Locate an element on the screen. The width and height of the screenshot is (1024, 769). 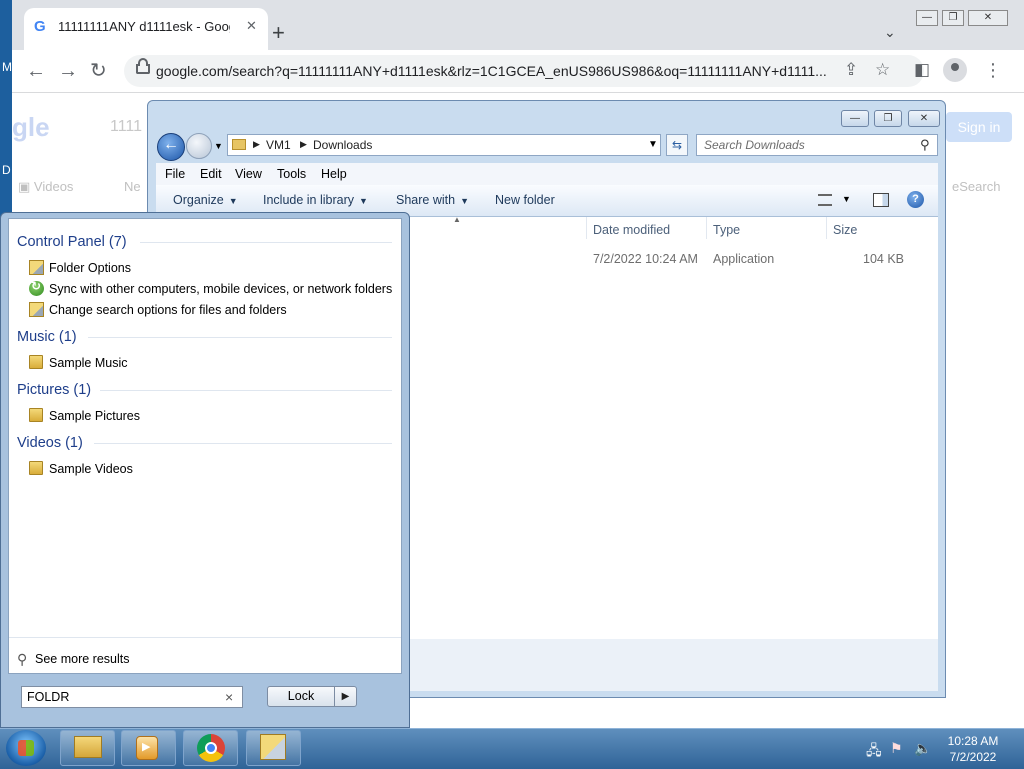
new-folder-button: New folder is located at coordinates (525, 200).